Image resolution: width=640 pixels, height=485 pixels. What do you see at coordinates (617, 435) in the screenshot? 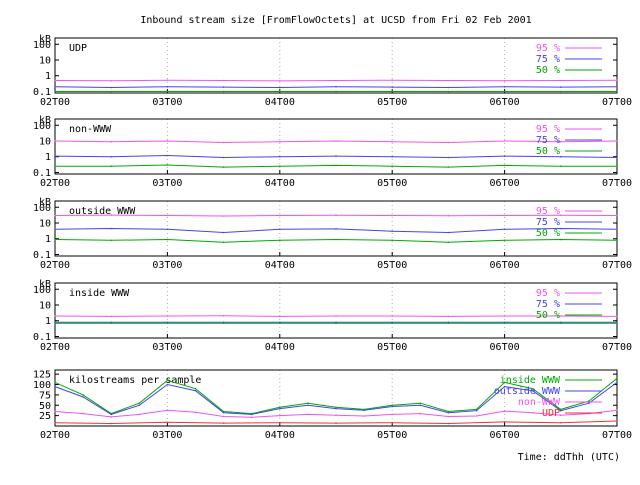
I see `x-tick-label: 07T00` at bounding box center [617, 435].